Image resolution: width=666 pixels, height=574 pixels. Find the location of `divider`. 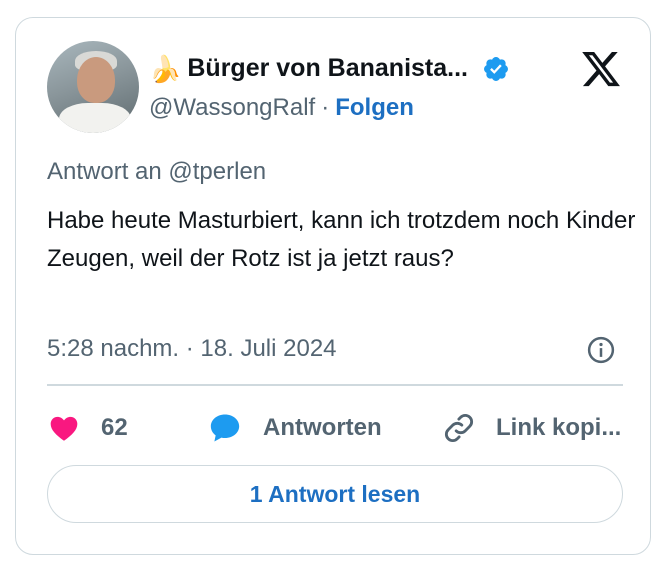

divider is located at coordinates (335, 385).